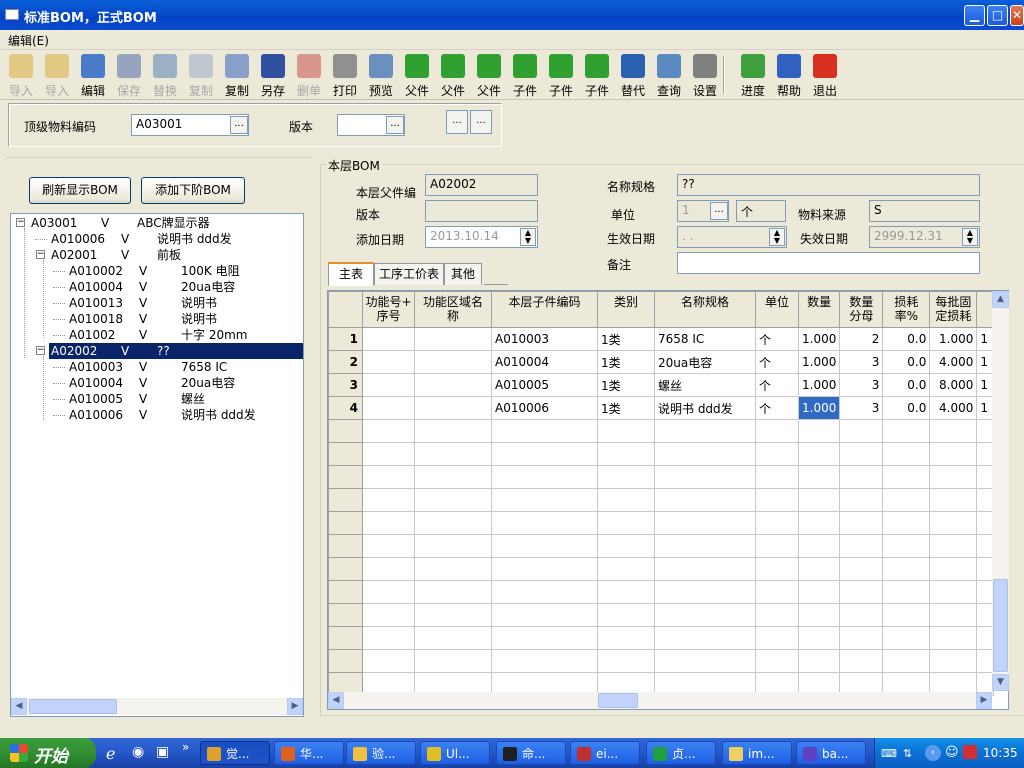 This screenshot has width=1024, height=768. What do you see at coordinates (777, 237) in the screenshot?
I see `effective-date-spinner-icon: ▲ ▼` at bounding box center [777, 237].